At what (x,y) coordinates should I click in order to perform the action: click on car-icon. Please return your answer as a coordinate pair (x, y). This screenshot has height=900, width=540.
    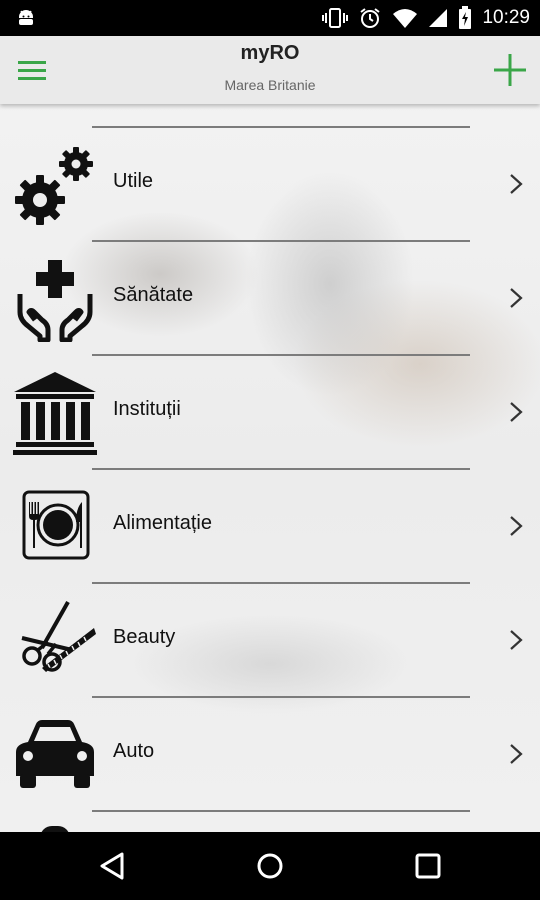
    Looking at the image, I should click on (55, 754).